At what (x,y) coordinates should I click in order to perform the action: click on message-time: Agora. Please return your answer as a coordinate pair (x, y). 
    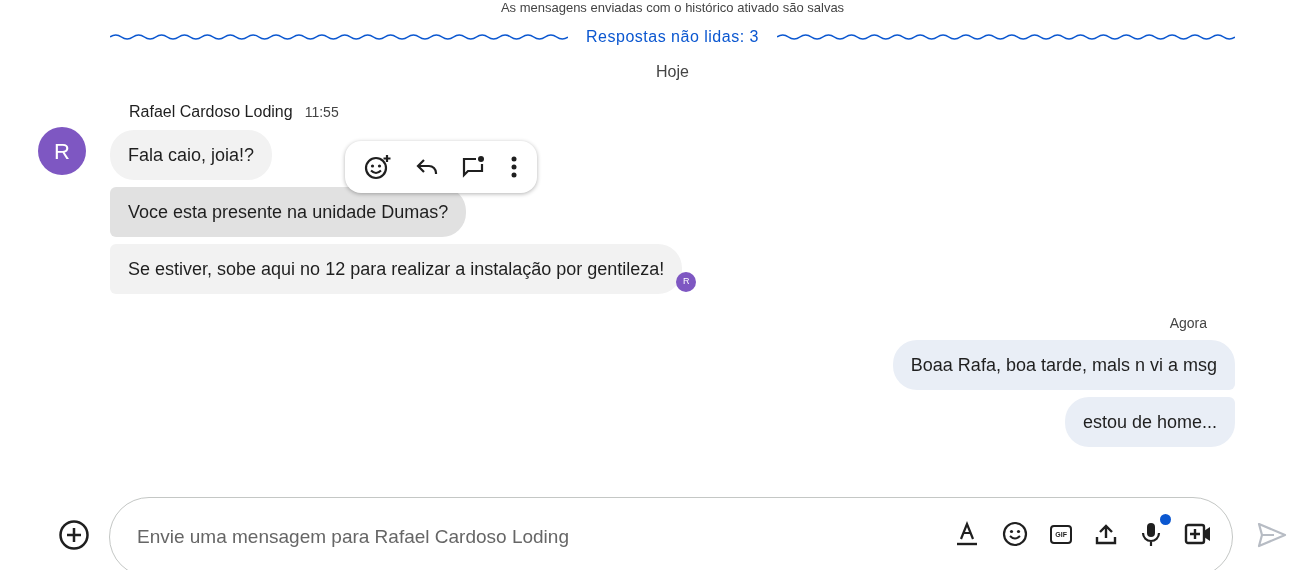
    Looking at the image, I should click on (1188, 323).